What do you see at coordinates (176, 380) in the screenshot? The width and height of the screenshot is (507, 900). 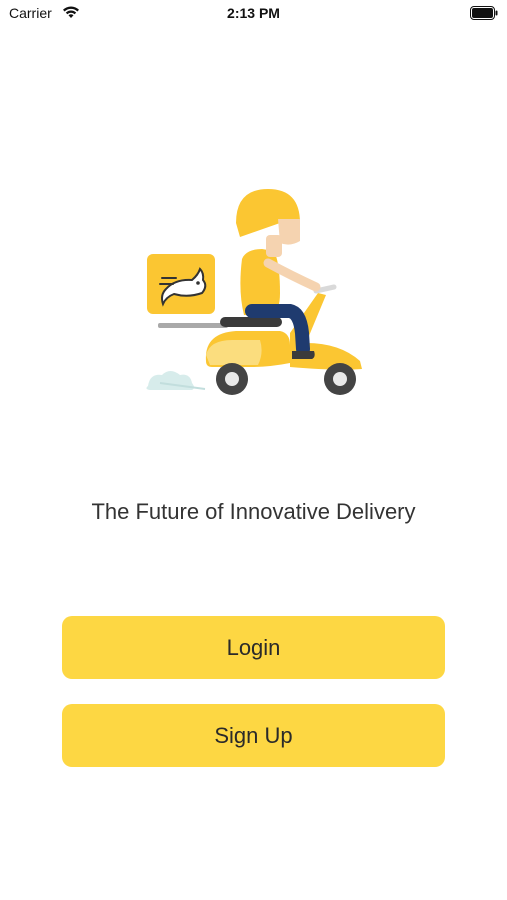 I see `speed-puff-icon` at bounding box center [176, 380].